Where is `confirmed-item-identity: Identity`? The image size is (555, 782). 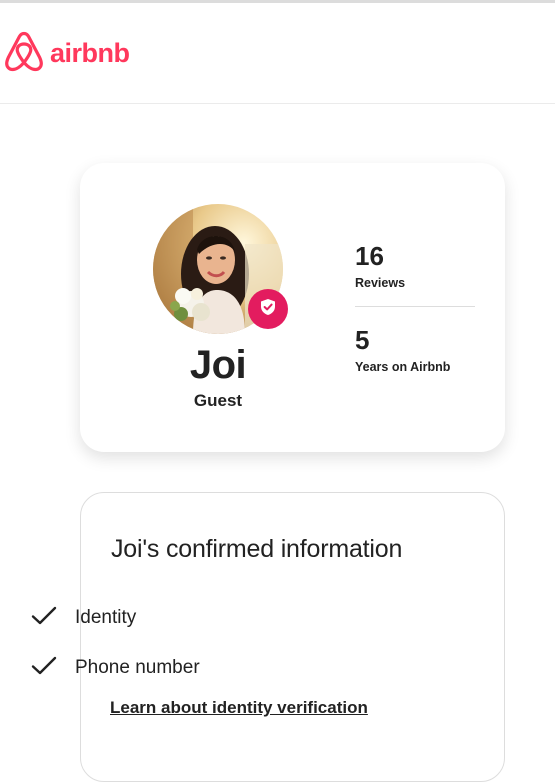
confirmed-item-identity: Identity is located at coordinates (83, 618).